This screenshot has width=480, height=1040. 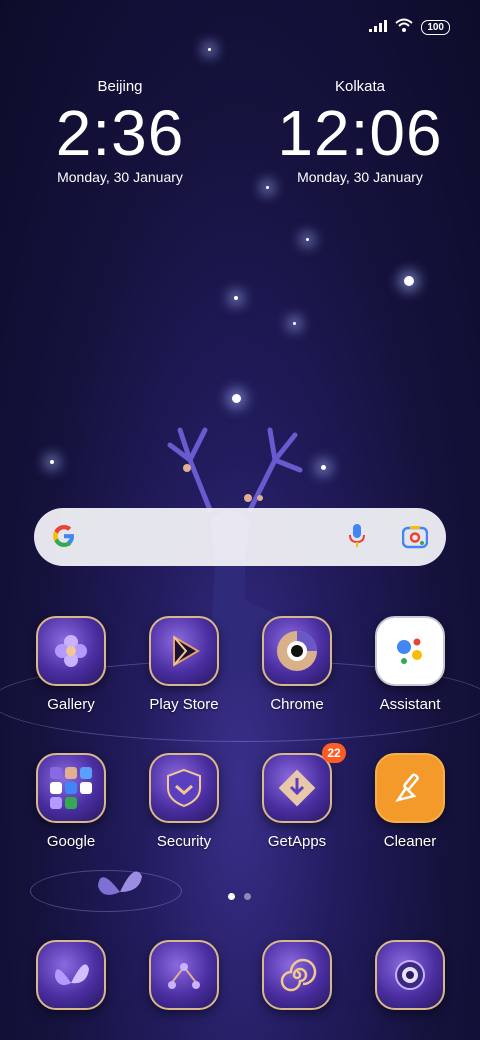 What do you see at coordinates (435, 27) in the screenshot?
I see `battery-icon: 100` at bounding box center [435, 27].